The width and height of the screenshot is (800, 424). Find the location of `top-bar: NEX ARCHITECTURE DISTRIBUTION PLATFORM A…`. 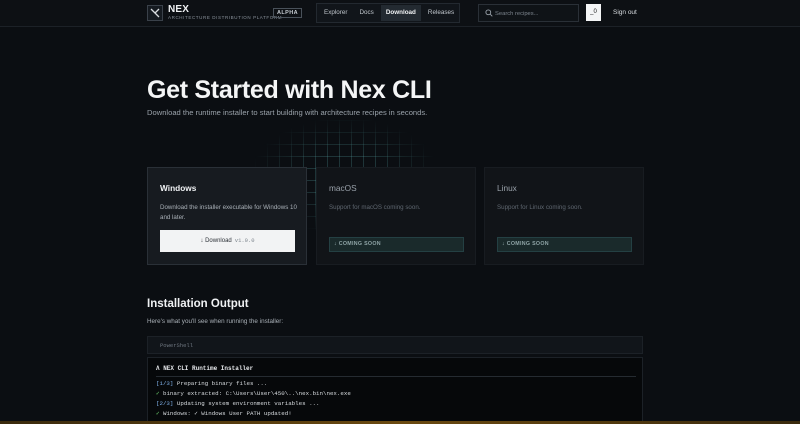

top-bar: NEX ARCHITECTURE DISTRIBUTION PLATFORM A… is located at coordinates (400, 13).